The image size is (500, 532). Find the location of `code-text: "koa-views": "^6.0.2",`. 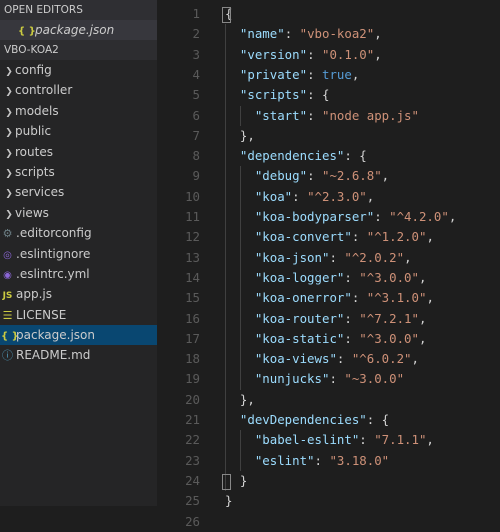

code-text: "koa-views": "^6.0.2", is located at coordinates (336, 359).